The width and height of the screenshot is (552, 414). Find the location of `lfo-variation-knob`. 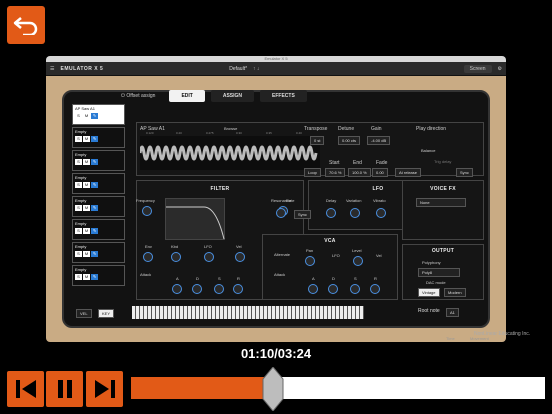

lfo-variation-knob is located at coordinates (355, 213).